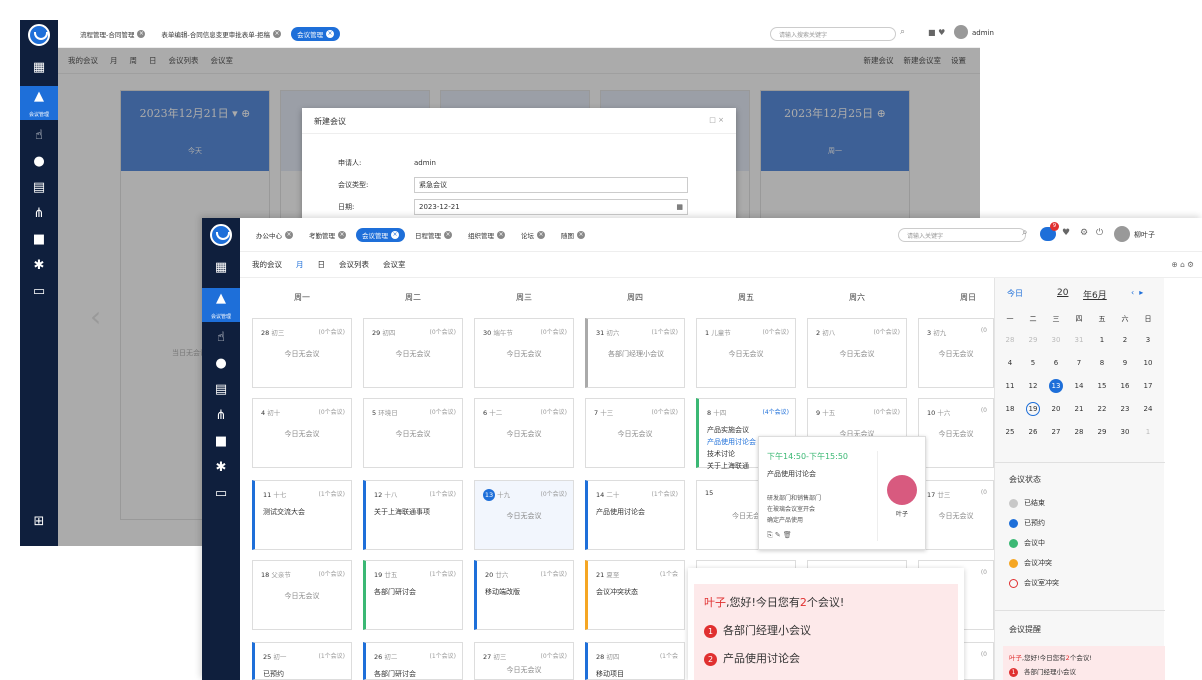 The image size is (1202, 680). Describe the element at coordinates (1148, 386) in the screenshot. I see `mini-day: 17` at that location.